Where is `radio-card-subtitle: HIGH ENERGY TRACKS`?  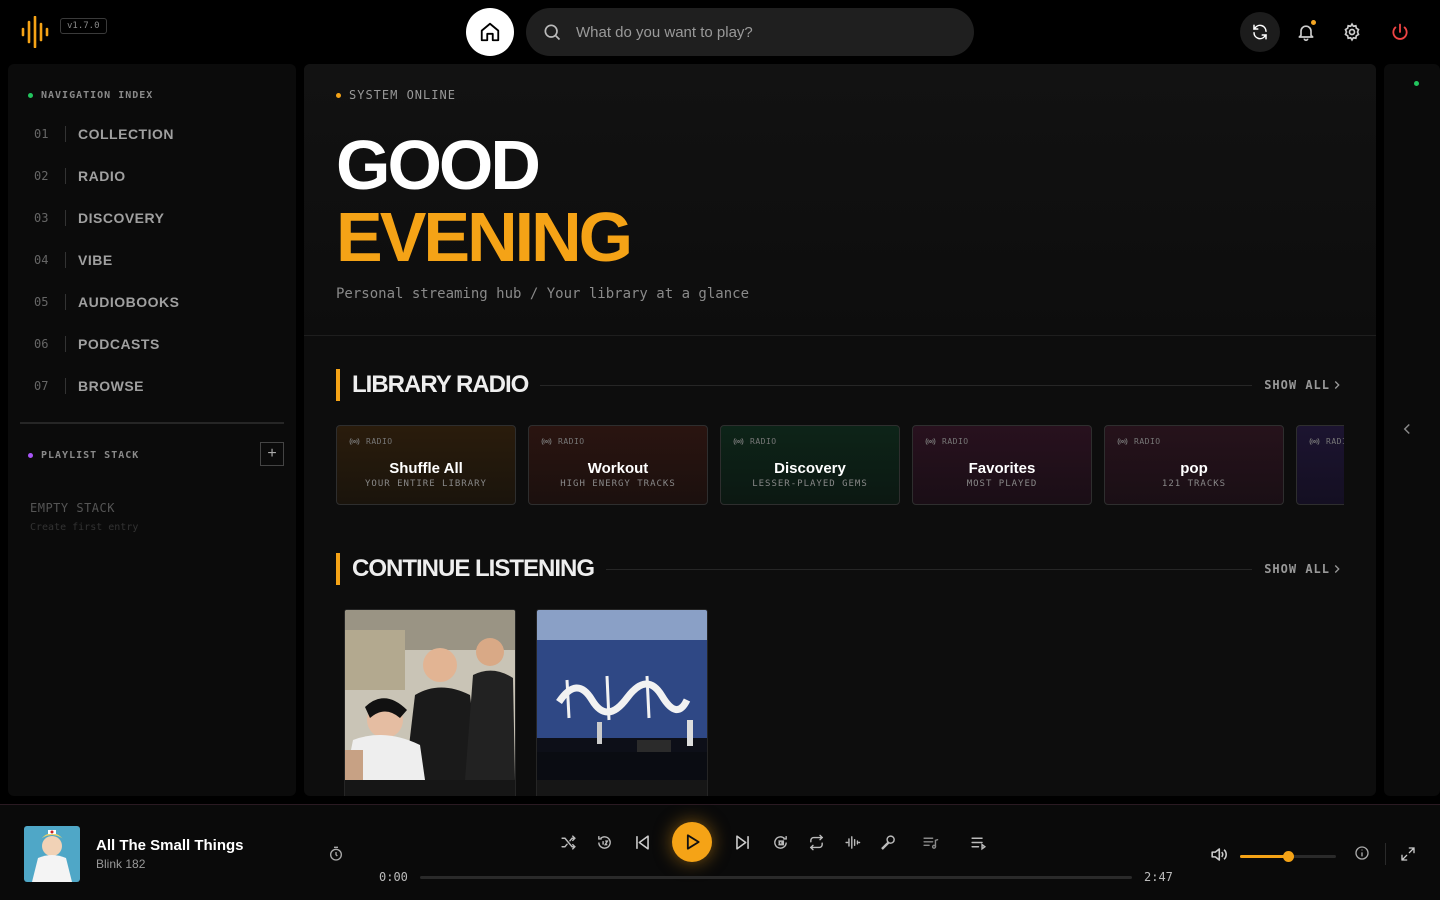
radio-card-subtitle: HIGH ENERGY TRACKS is located at coordinates (618, 484).